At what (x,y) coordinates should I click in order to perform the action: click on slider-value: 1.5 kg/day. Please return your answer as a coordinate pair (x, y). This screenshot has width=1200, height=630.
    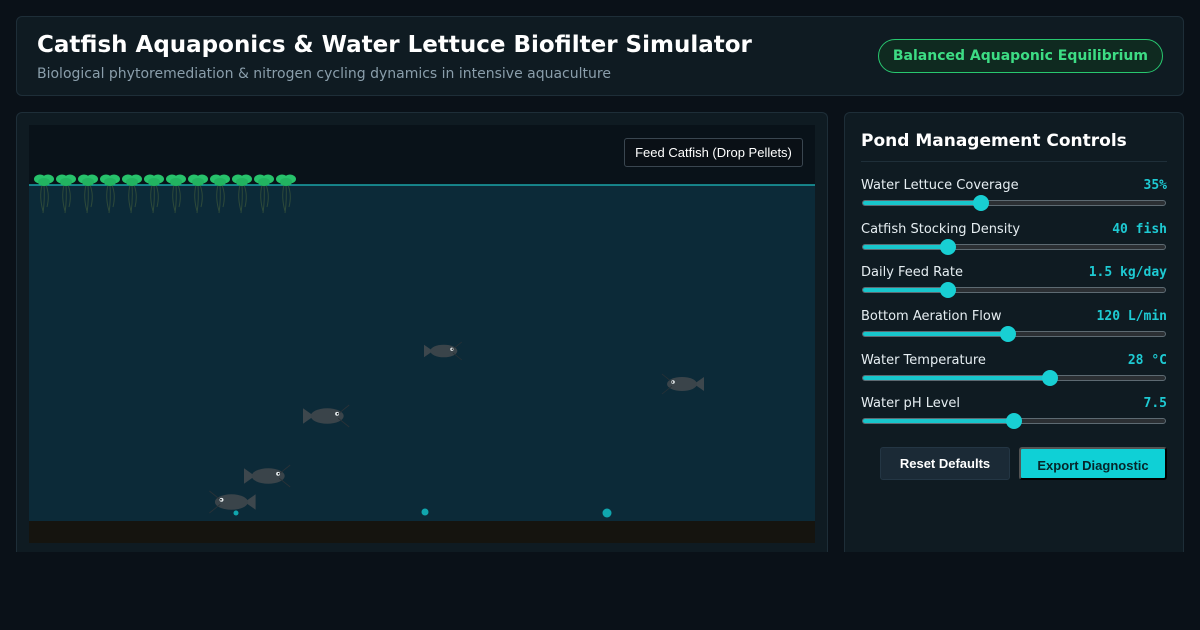
    Looking at the image, I should click on (1127, 272).